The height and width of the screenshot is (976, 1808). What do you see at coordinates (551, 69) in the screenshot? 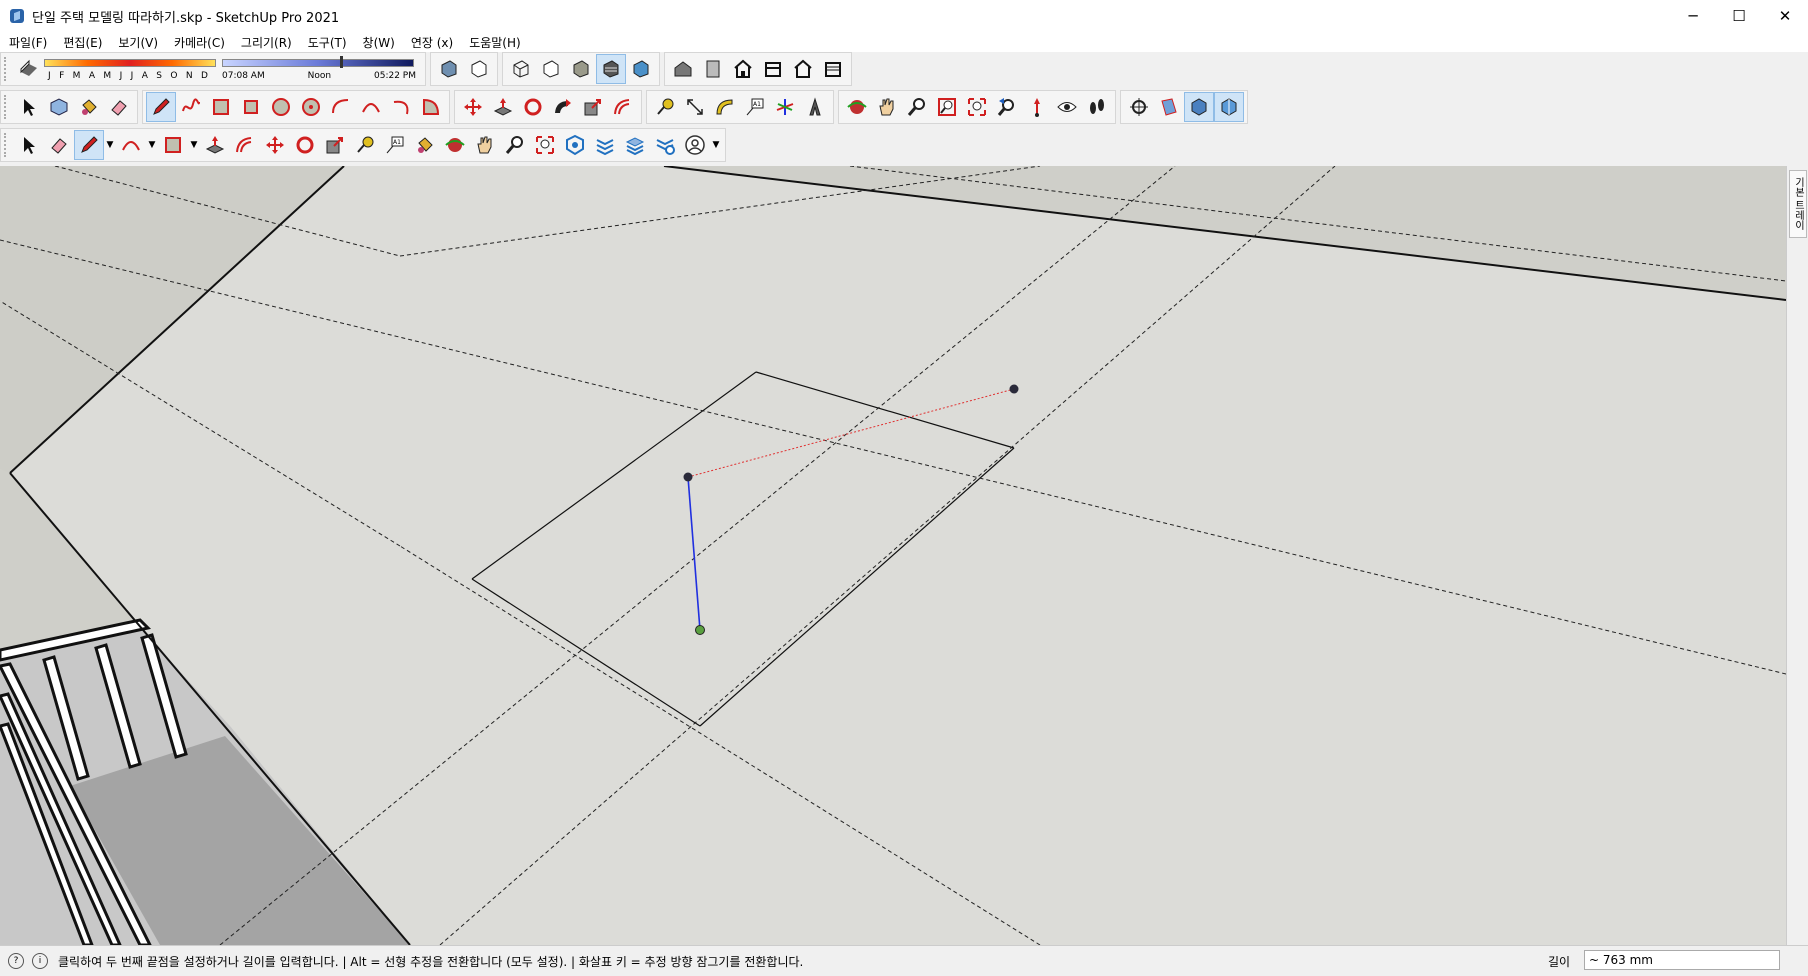
I see `hidden-line-icon` at bounding box center [551, 69].